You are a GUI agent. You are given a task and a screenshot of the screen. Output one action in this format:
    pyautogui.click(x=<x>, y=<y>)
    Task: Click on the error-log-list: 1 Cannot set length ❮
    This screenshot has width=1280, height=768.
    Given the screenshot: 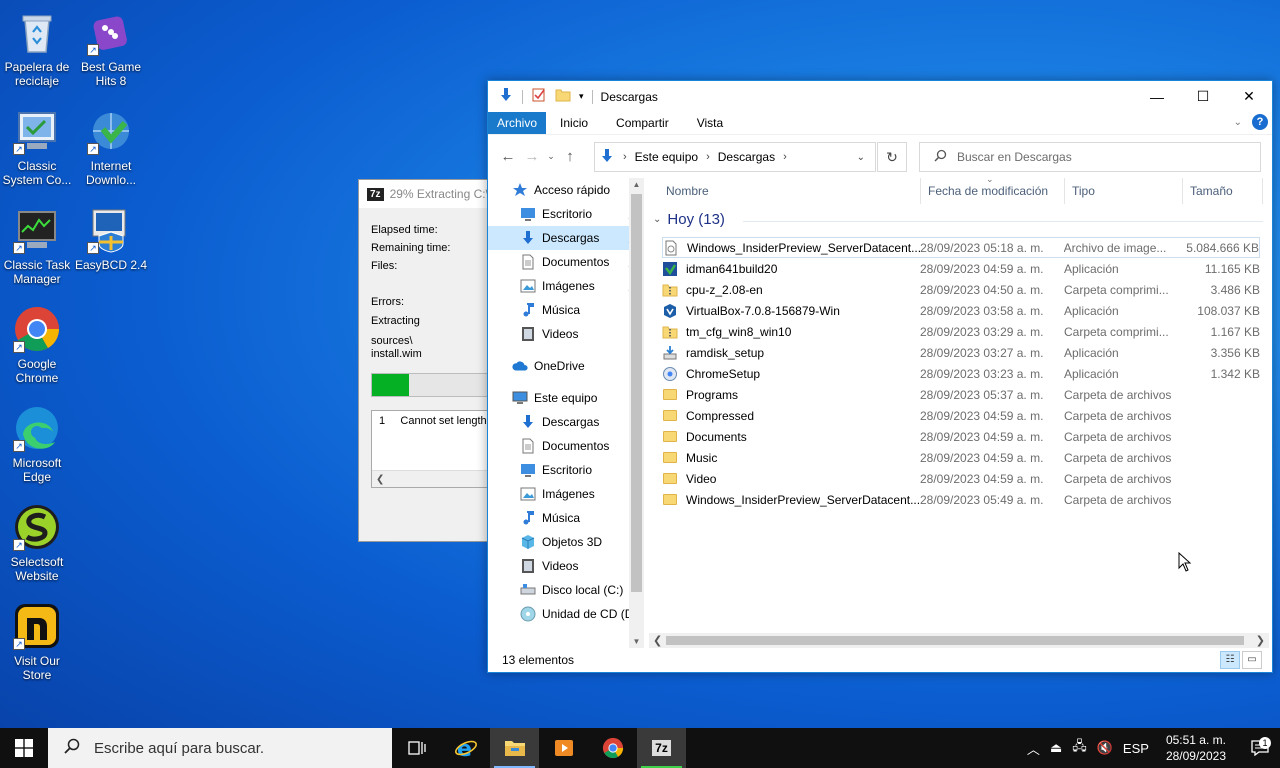 What is the action you would take?
    pyautogui.click(x=434, y=449)
    